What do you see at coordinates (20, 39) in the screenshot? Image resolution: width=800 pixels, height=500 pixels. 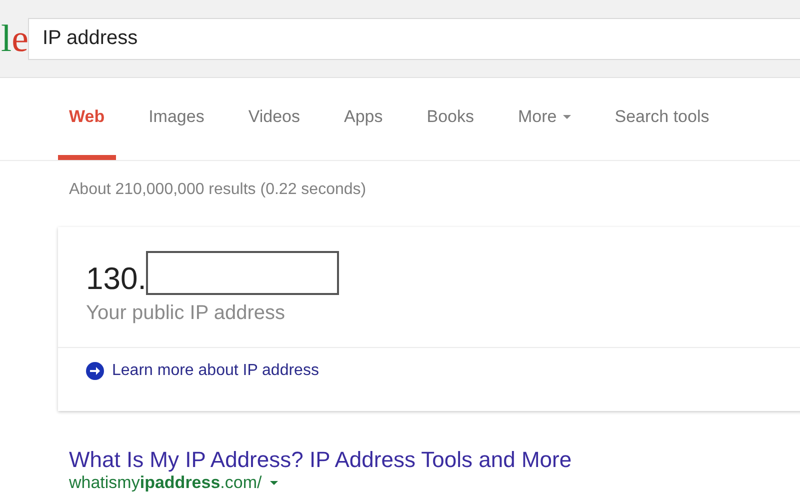 I see `logo-letter: e` at bounding box center [20, 39].